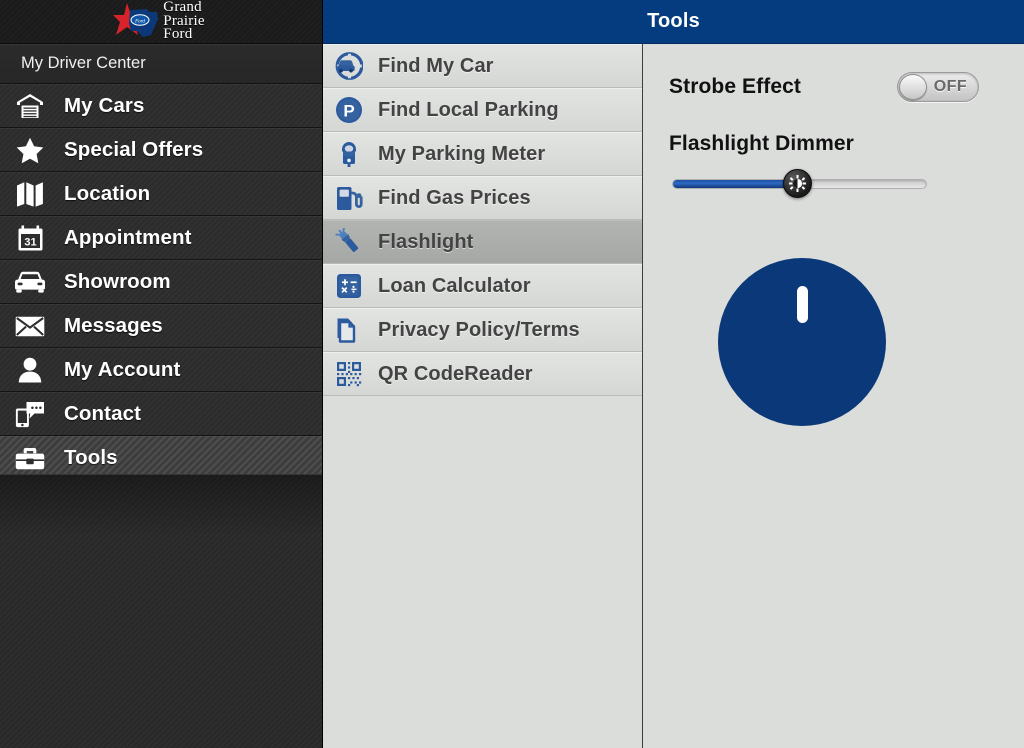 This screenshot has width=1024, height=748. I want to click on sidebar-item-showroom: Showroom, so click(161, 282).